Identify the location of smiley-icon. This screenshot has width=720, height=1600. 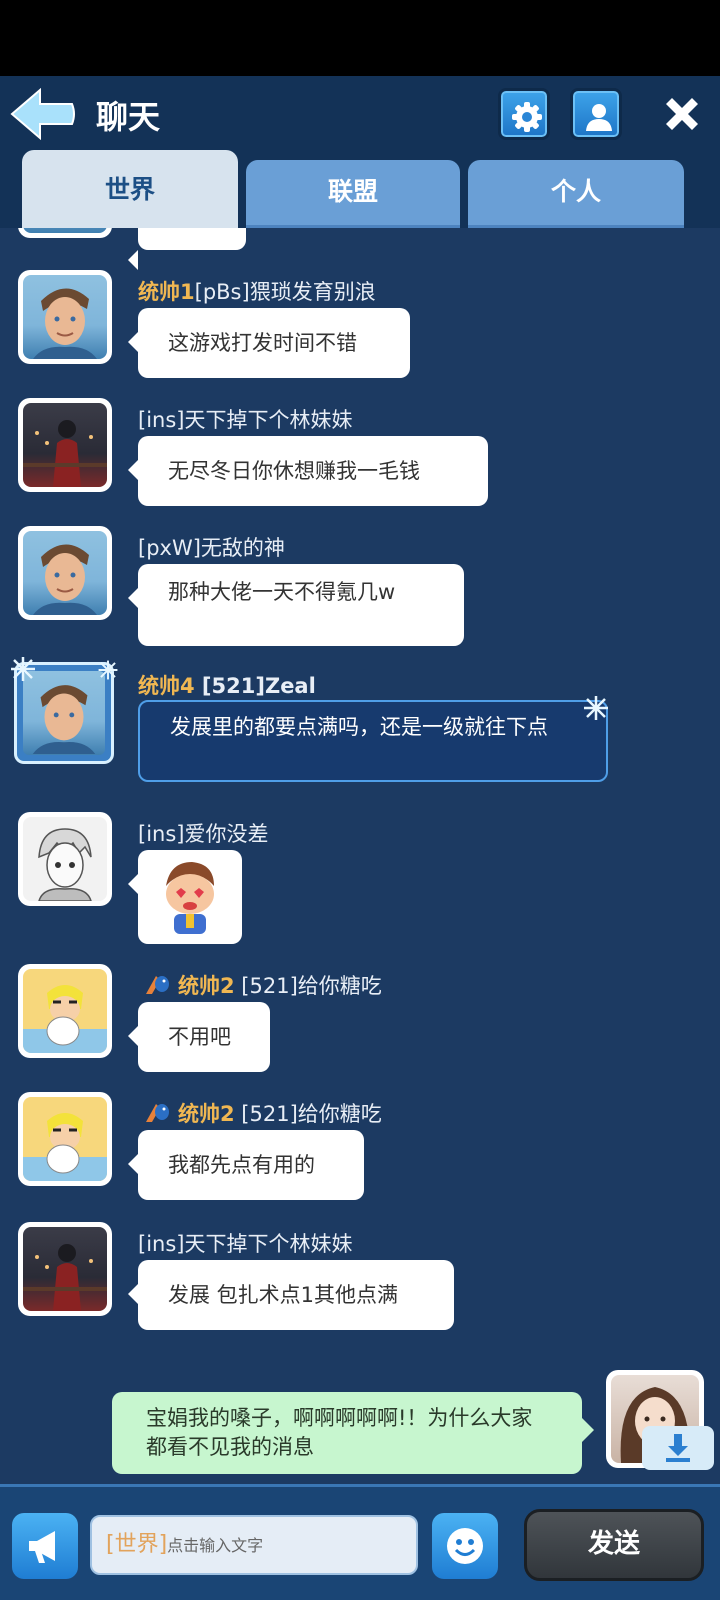
(465, 1546).